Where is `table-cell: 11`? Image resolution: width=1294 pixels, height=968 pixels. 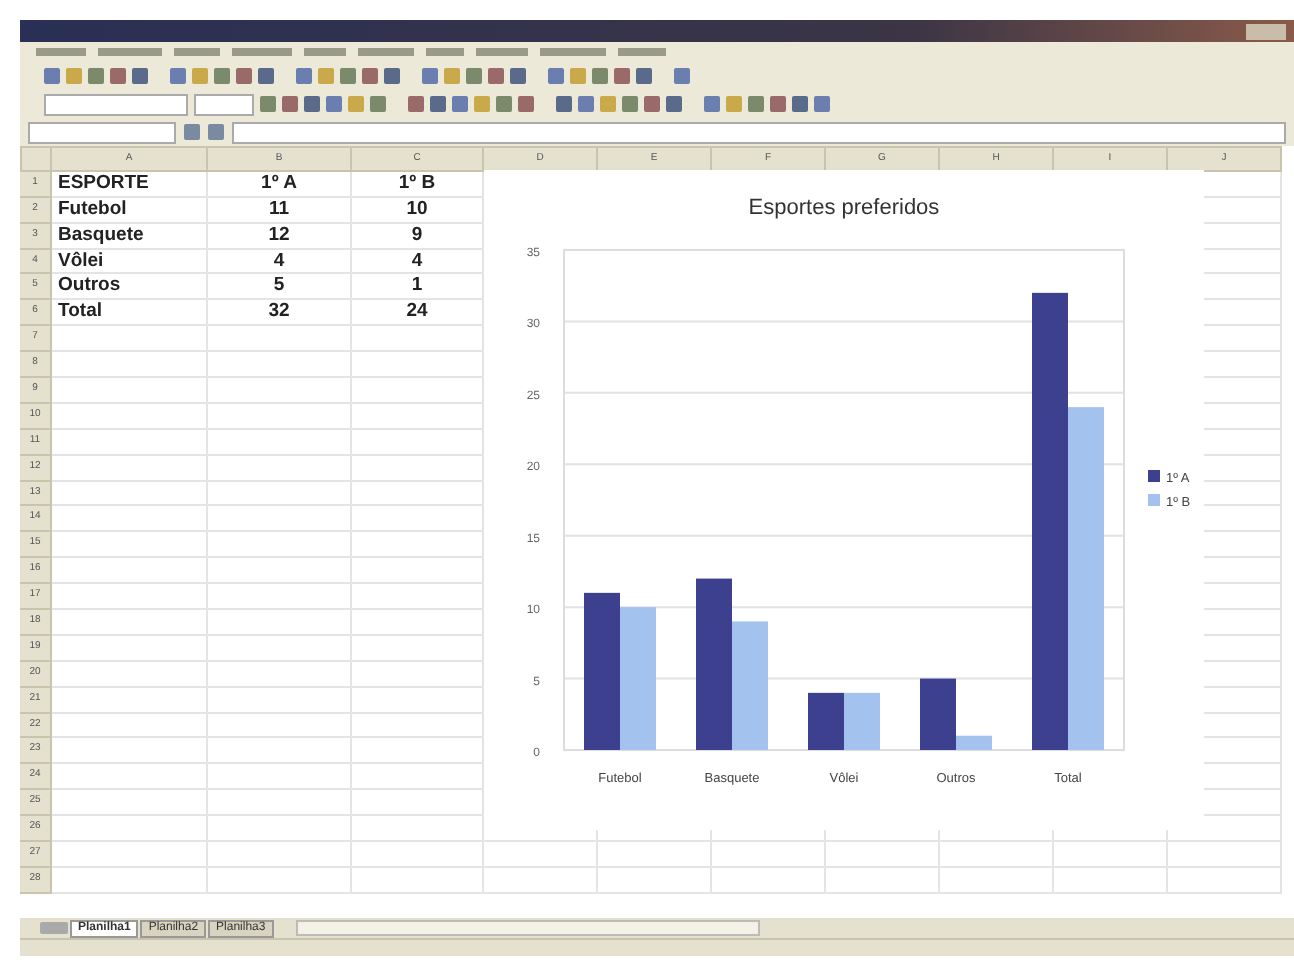 table-cell: 11 is located at coordinates (280, 210).